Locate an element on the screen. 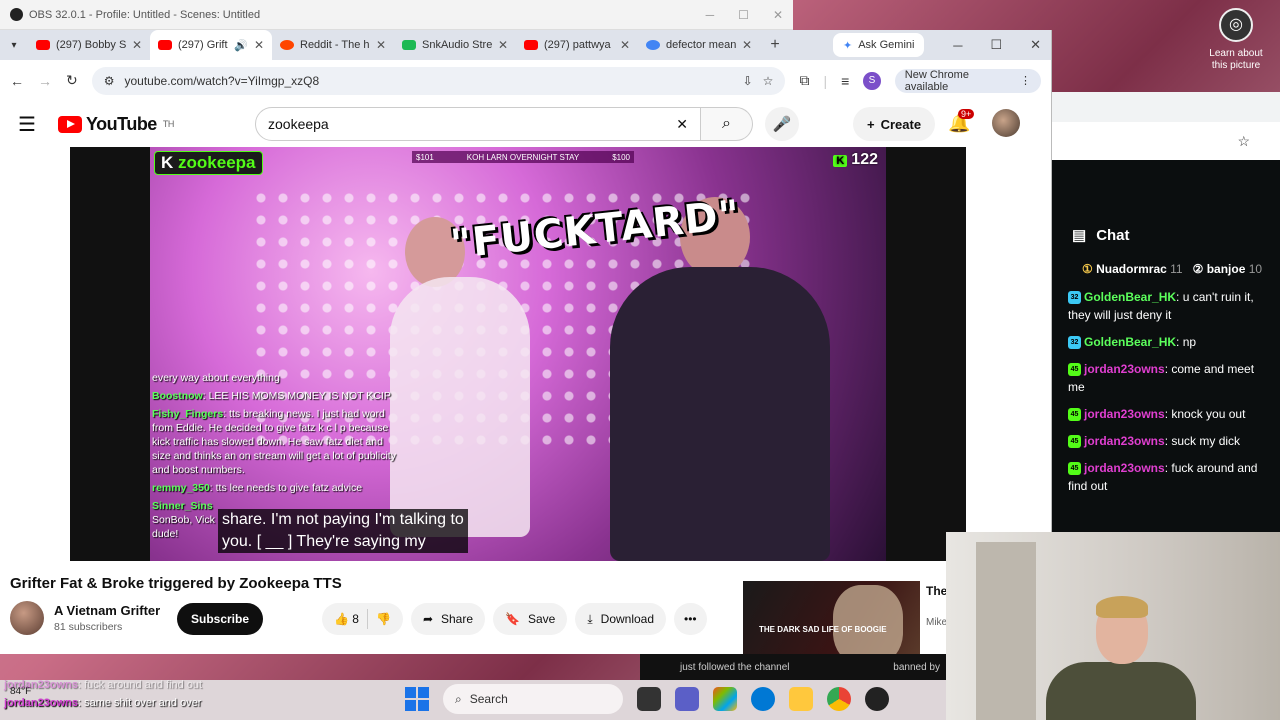 The width and height of the screenshot is (1280, 720). channel-info: A Vietnam Grifter 81 subscribers is located at coordinates (85, 618).